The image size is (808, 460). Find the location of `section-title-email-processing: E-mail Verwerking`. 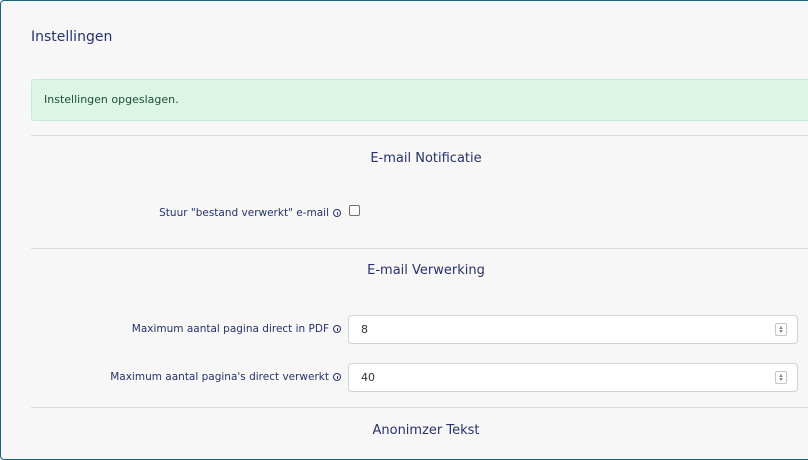

section-title-email-processing: E-mail Verwerking is located at coordinates (426, 270).